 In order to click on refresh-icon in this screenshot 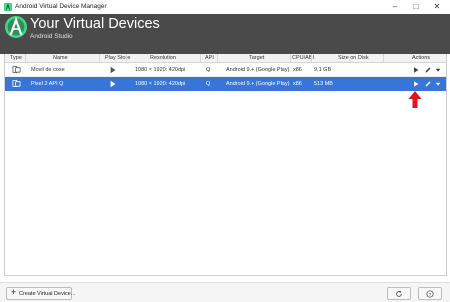, I will do `click(399, 293)`.